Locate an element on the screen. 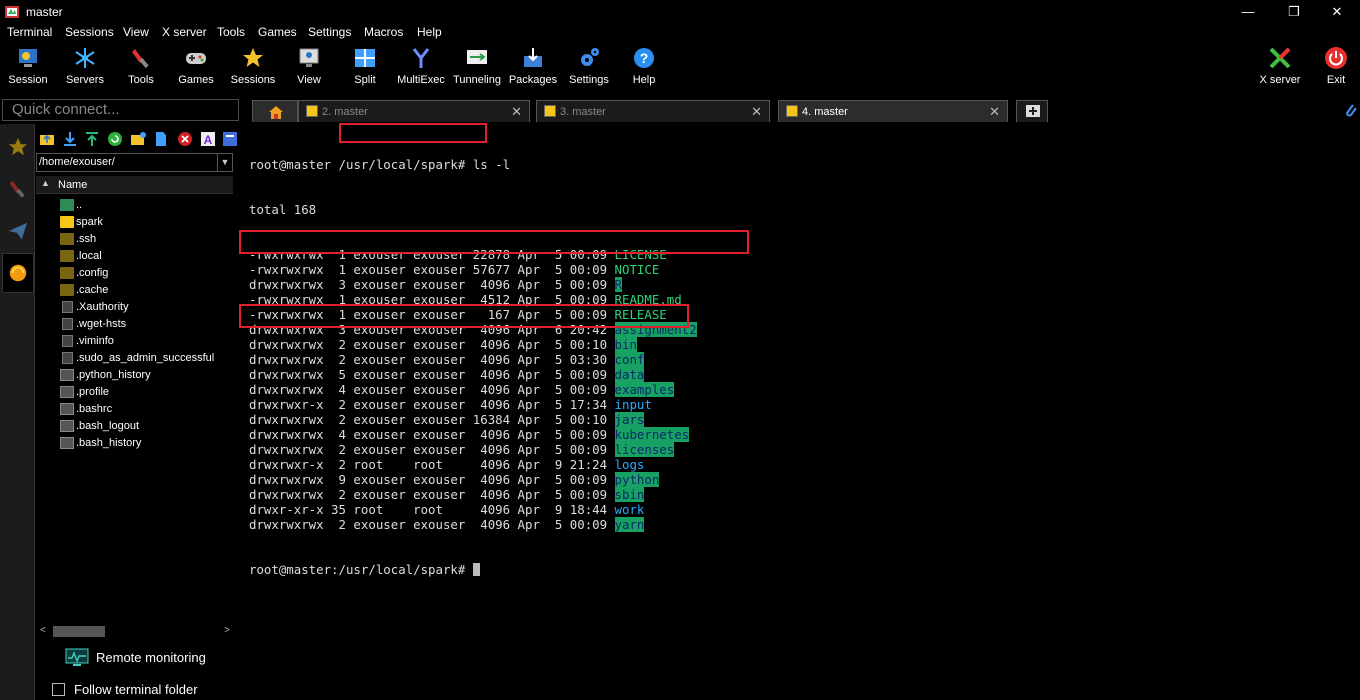 This screenshot has height=700, width=1360. split-button: Split is located at coordinates (365, 69).